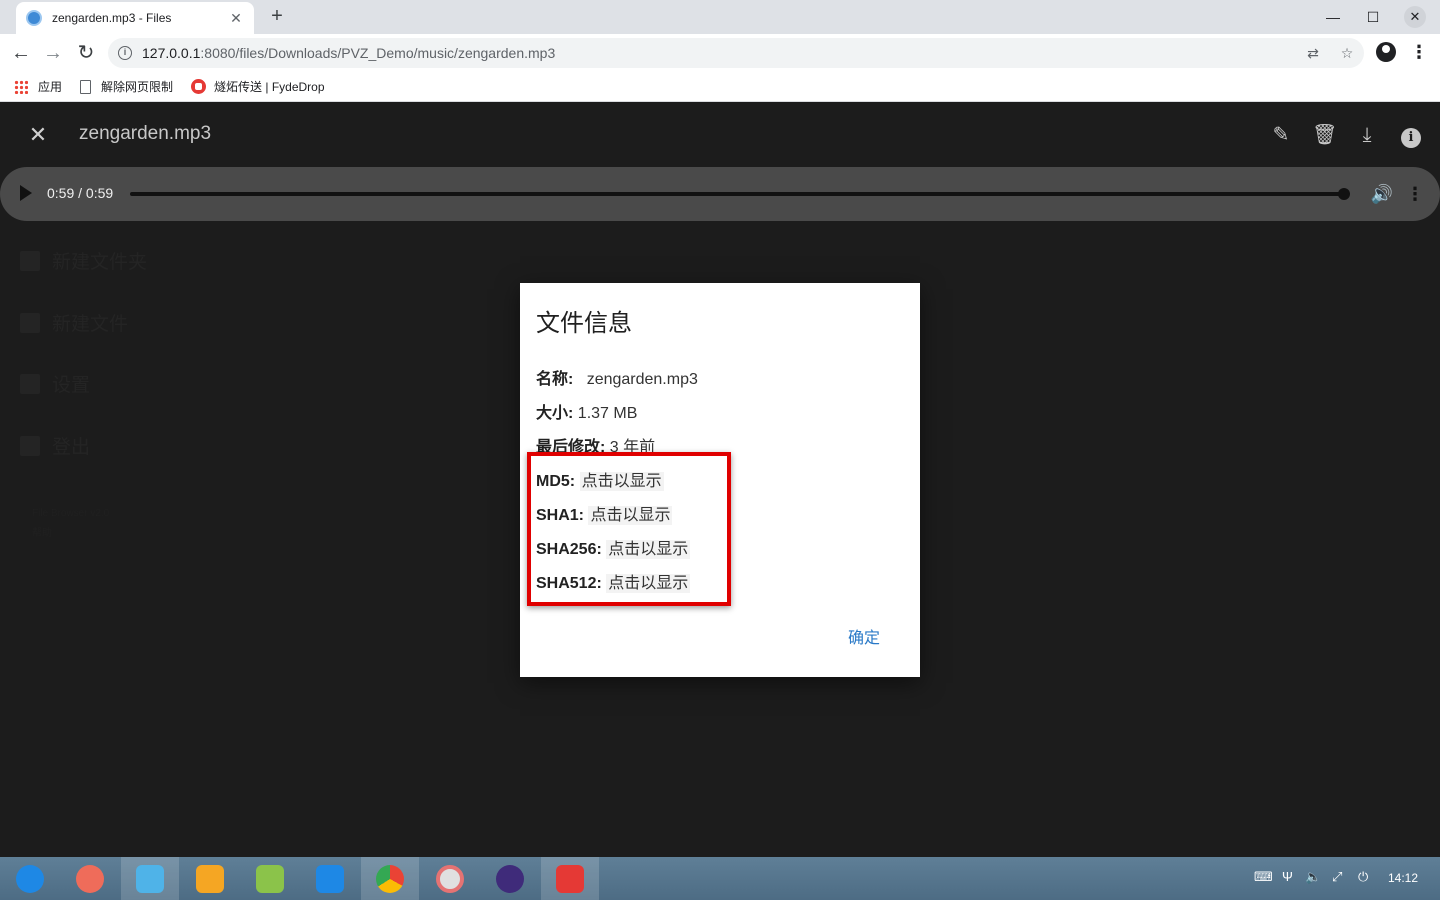 This screenshot has width=1440, height=900. I want to click on name-value: zengarden.mp3, so click(642, 379).